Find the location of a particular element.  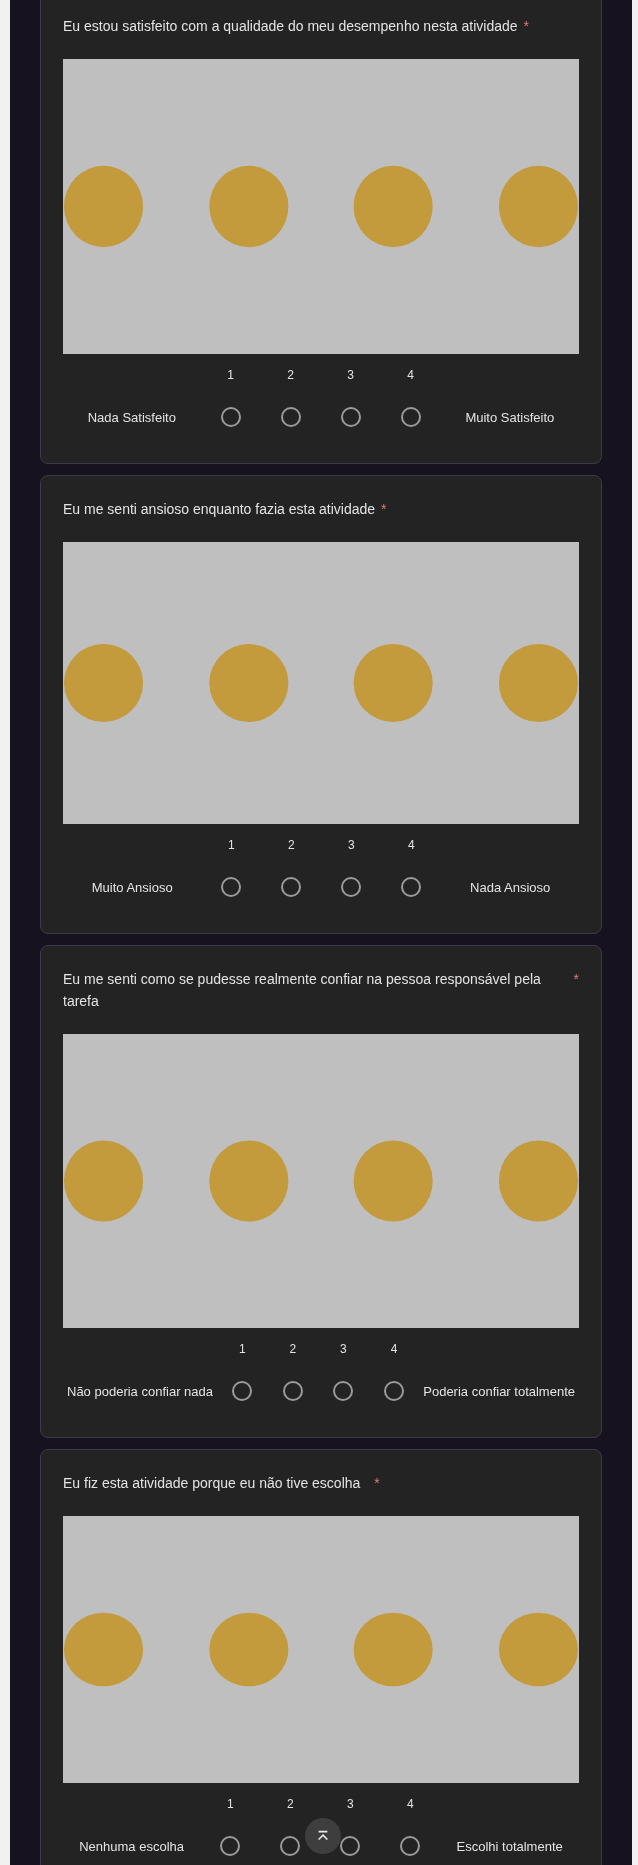

question-title: Eu me senti como se pudesse realmente confiar na pessoa responsável pela tarefa is located at coordinates (302, 990).